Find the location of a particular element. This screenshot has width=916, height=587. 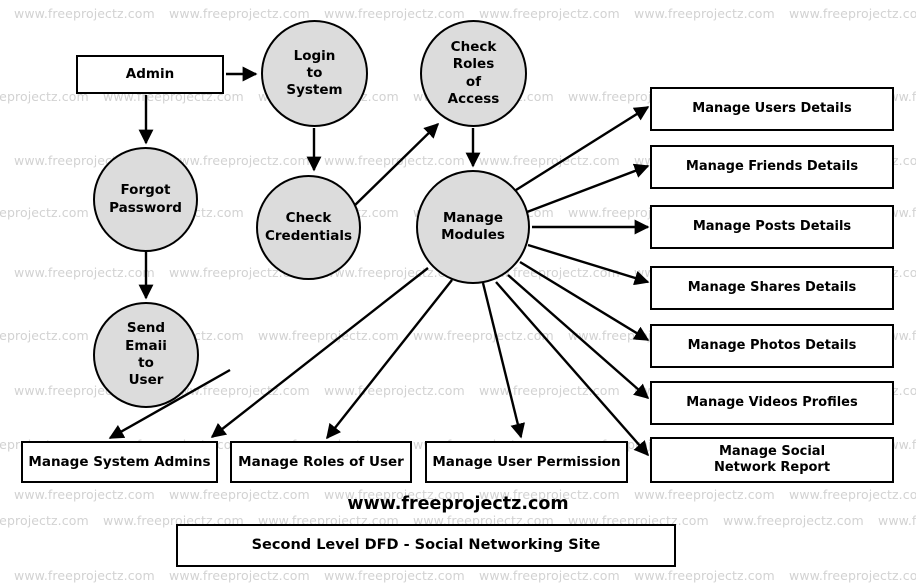

data-store-label: Manage Users Details is located at coordinates (772, 109).